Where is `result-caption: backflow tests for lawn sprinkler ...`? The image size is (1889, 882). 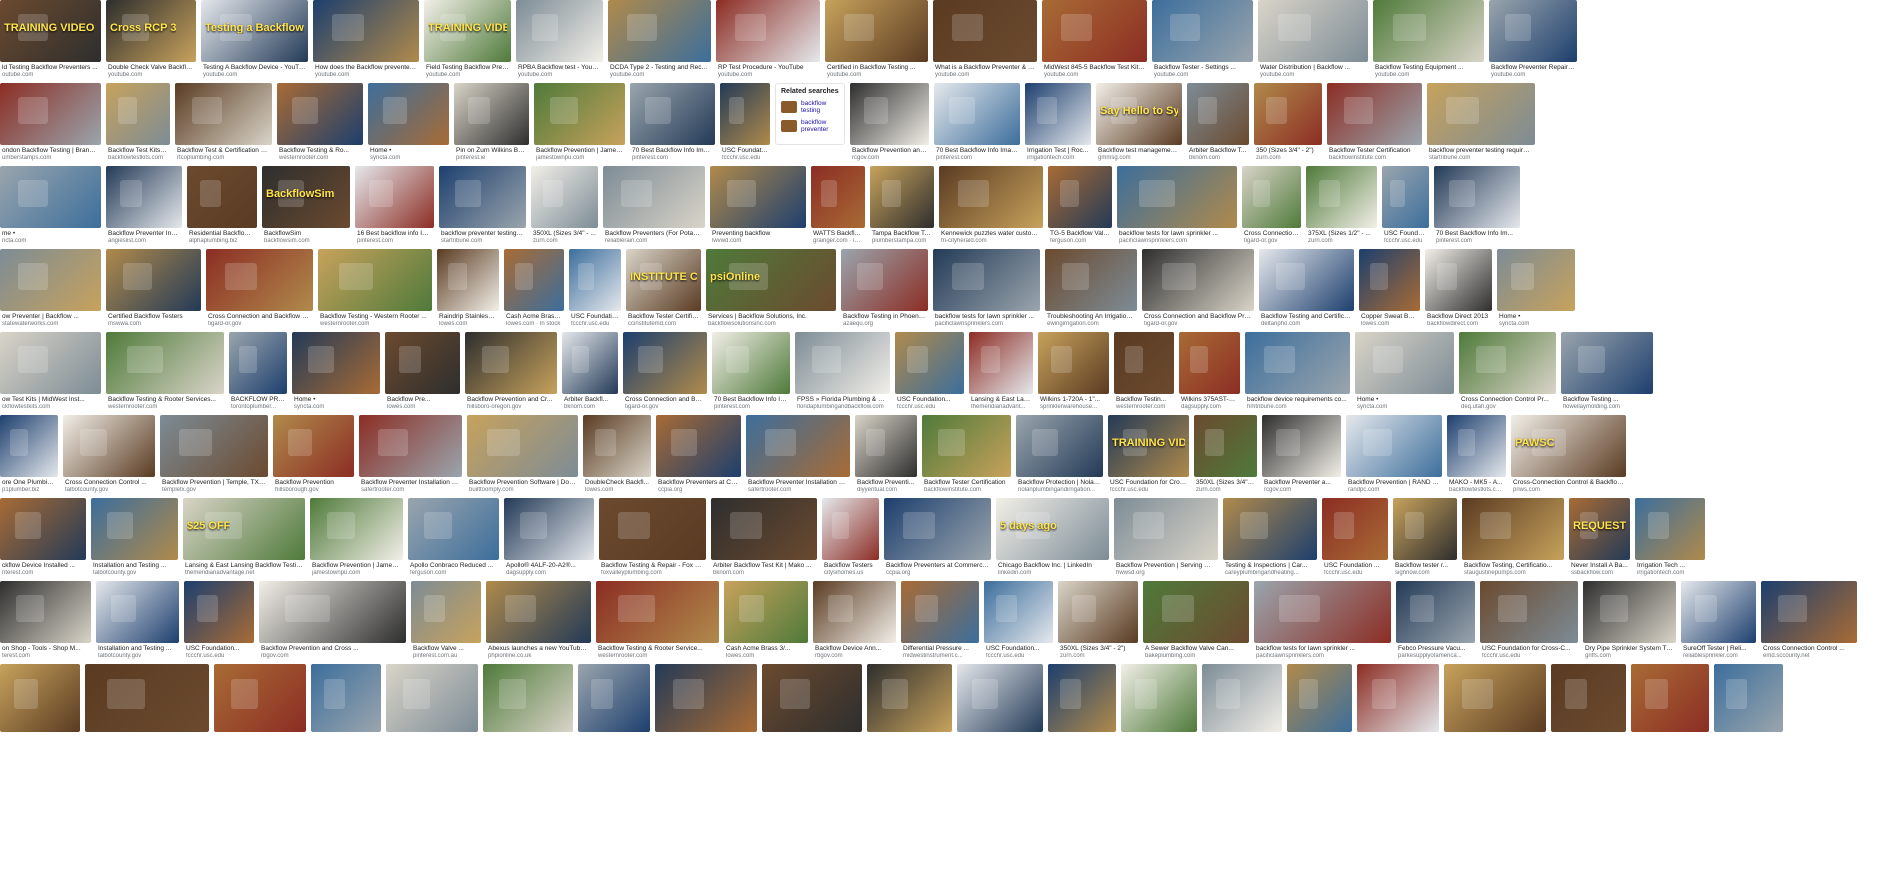
result-caption: backflow tests for lawn sprinkler ... is located at coordinates (986, 317).